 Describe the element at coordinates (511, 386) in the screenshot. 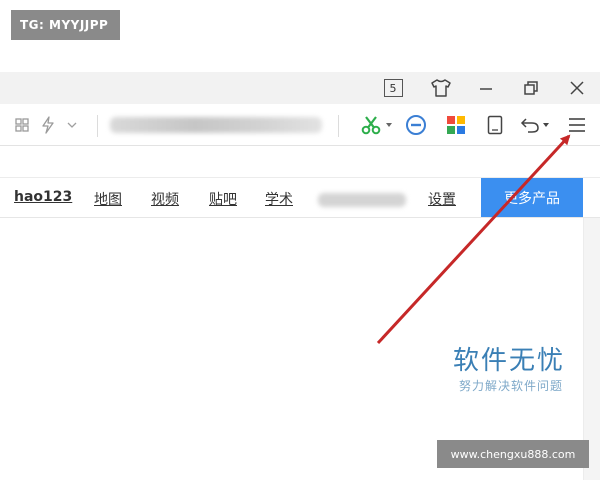

I see `watermark-subtitle: 努力解决软件问题` at that location.